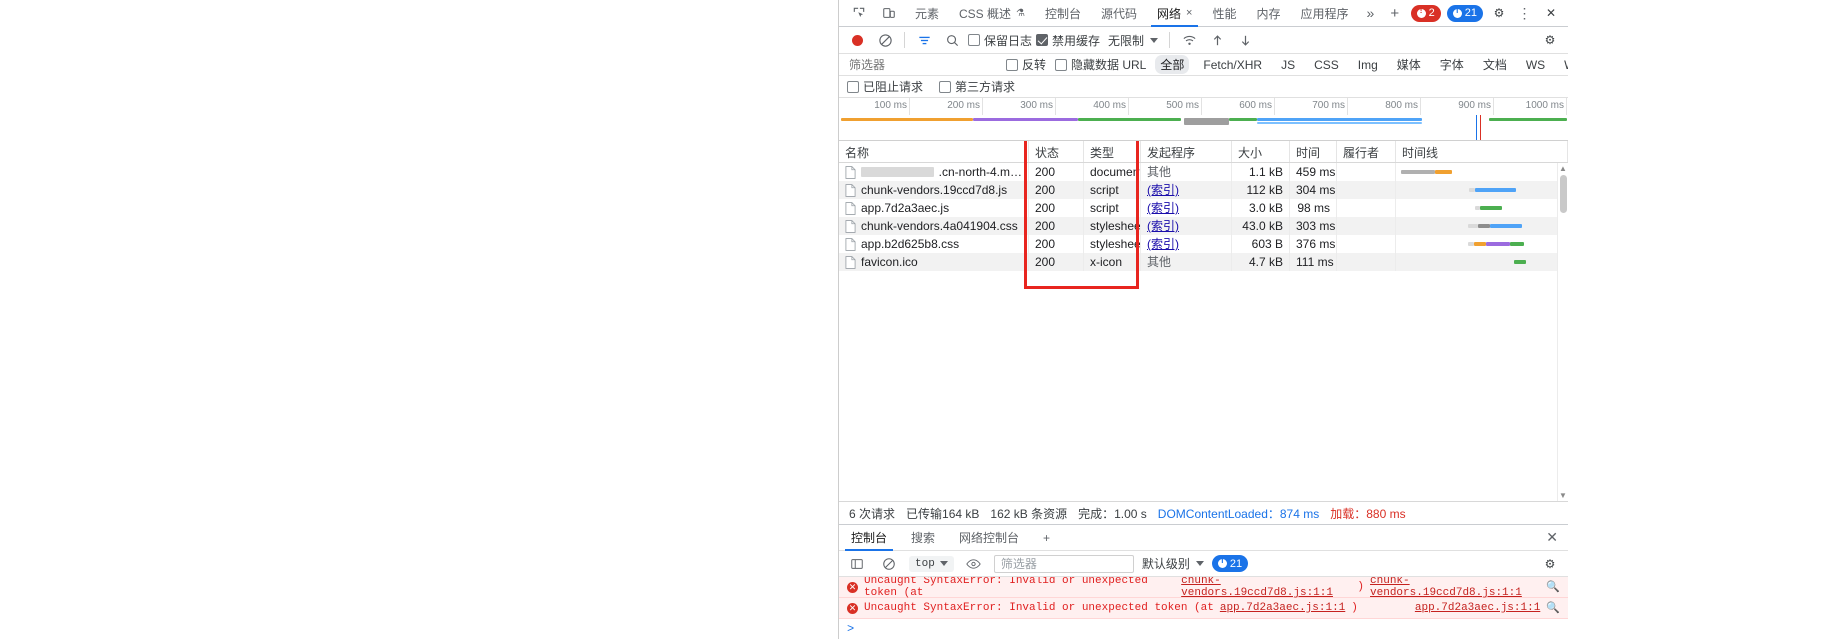 This screenshot has height=639, width=1830. Describe the element at coordinates (974, 564) in the screenshot. I see `live-expression-eye-icon` at that location.